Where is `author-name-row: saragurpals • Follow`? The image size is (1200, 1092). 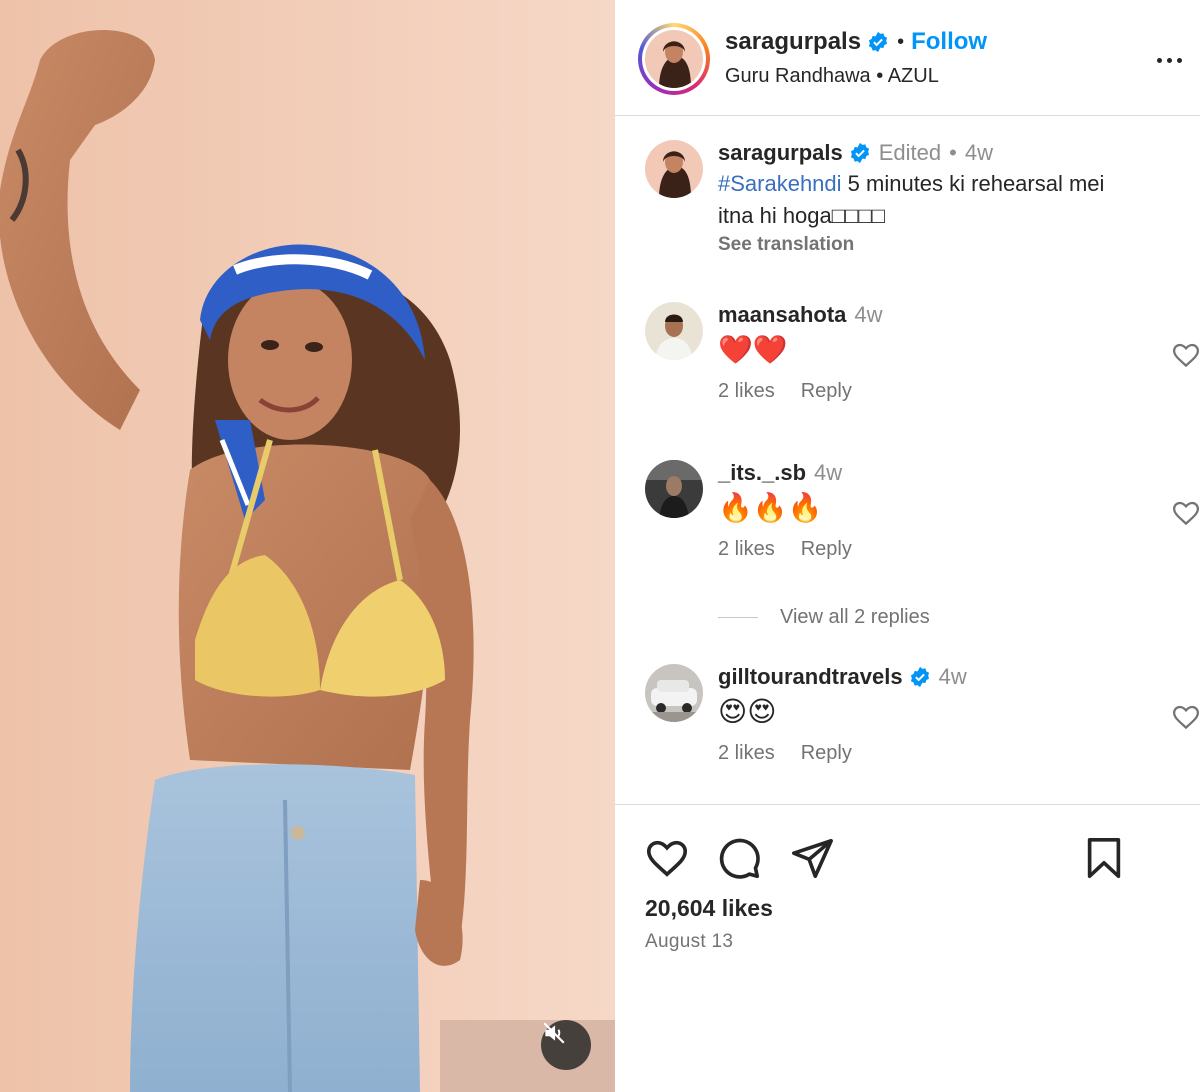 author-name-row: saragurpals • Follow is located at coordinates (856, 42).